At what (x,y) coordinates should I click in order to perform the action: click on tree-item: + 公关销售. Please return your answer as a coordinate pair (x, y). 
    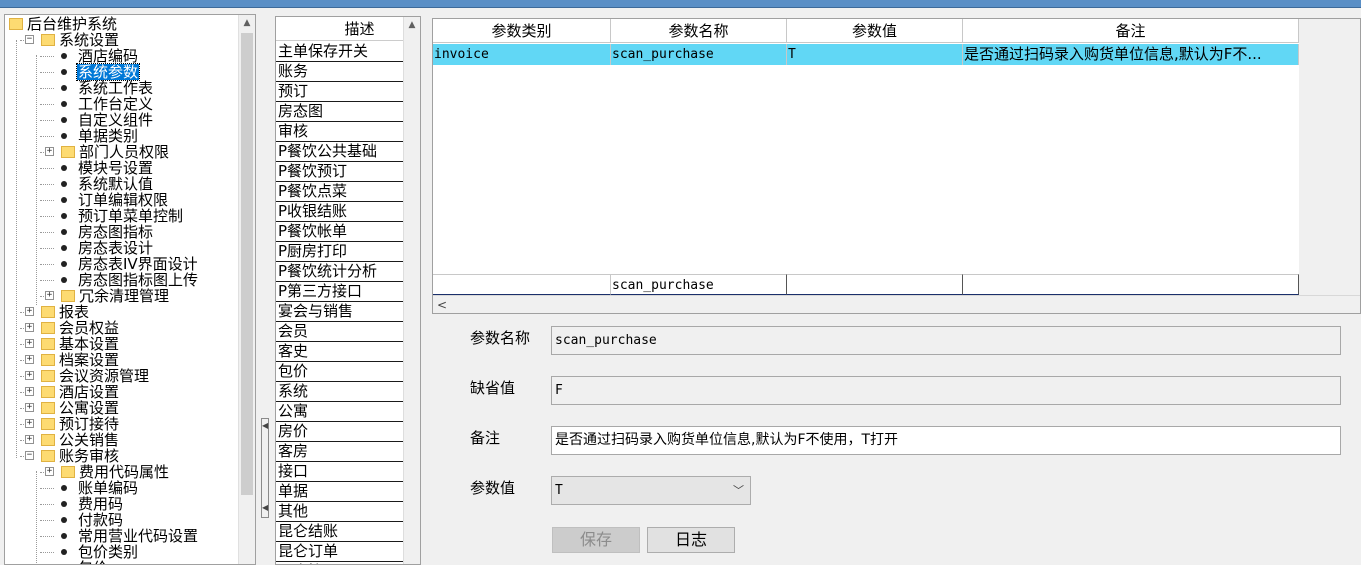
    Looking at the image, I should click on (72, 440).